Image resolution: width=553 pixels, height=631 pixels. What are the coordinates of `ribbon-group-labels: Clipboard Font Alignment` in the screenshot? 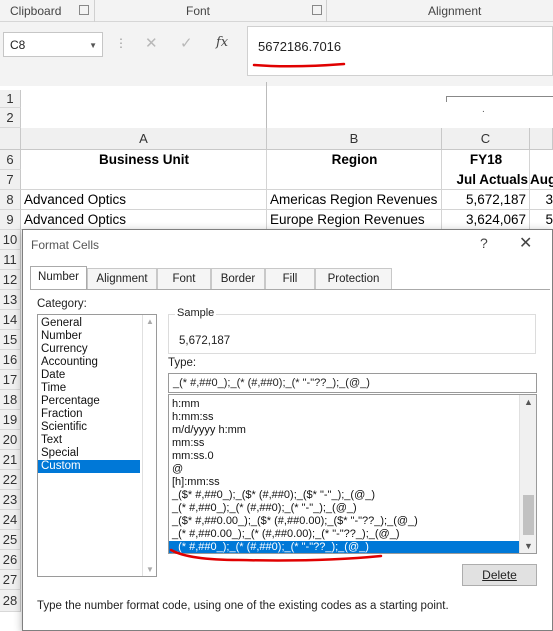 It's located at (276, 11).